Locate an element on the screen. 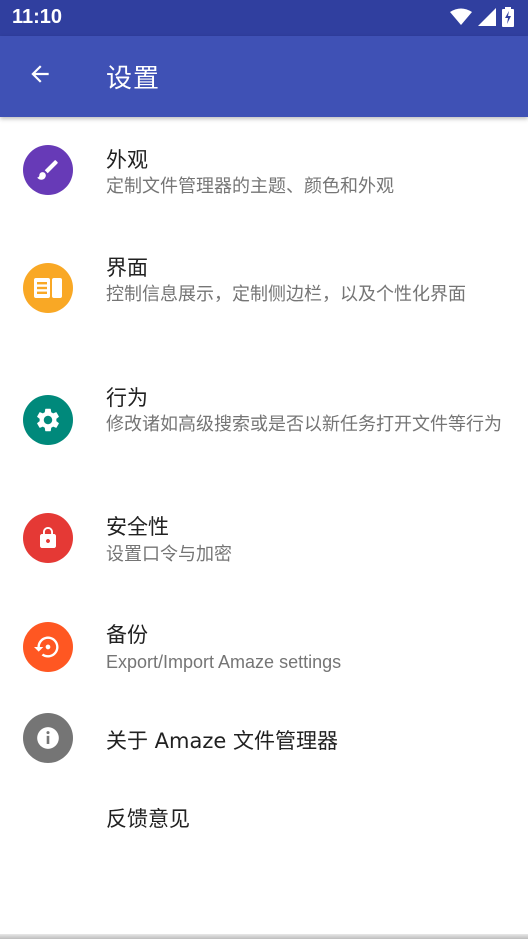 This screenshot has height=939, width=528. settings-item-interface: 界面 控制信息展示，定制侧边栏，以及个性化界面 is located at coordinates (264, 290).